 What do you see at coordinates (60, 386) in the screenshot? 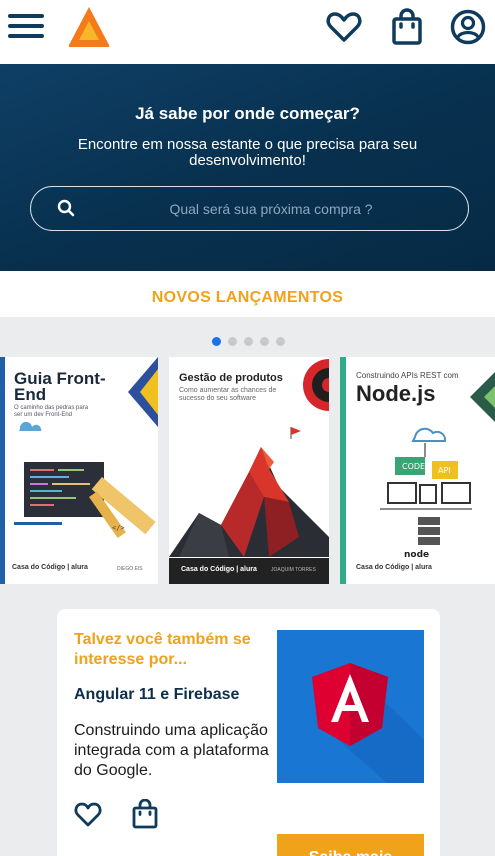
I see `book-title: Guia Front-End` at bounding box center [60, 386].